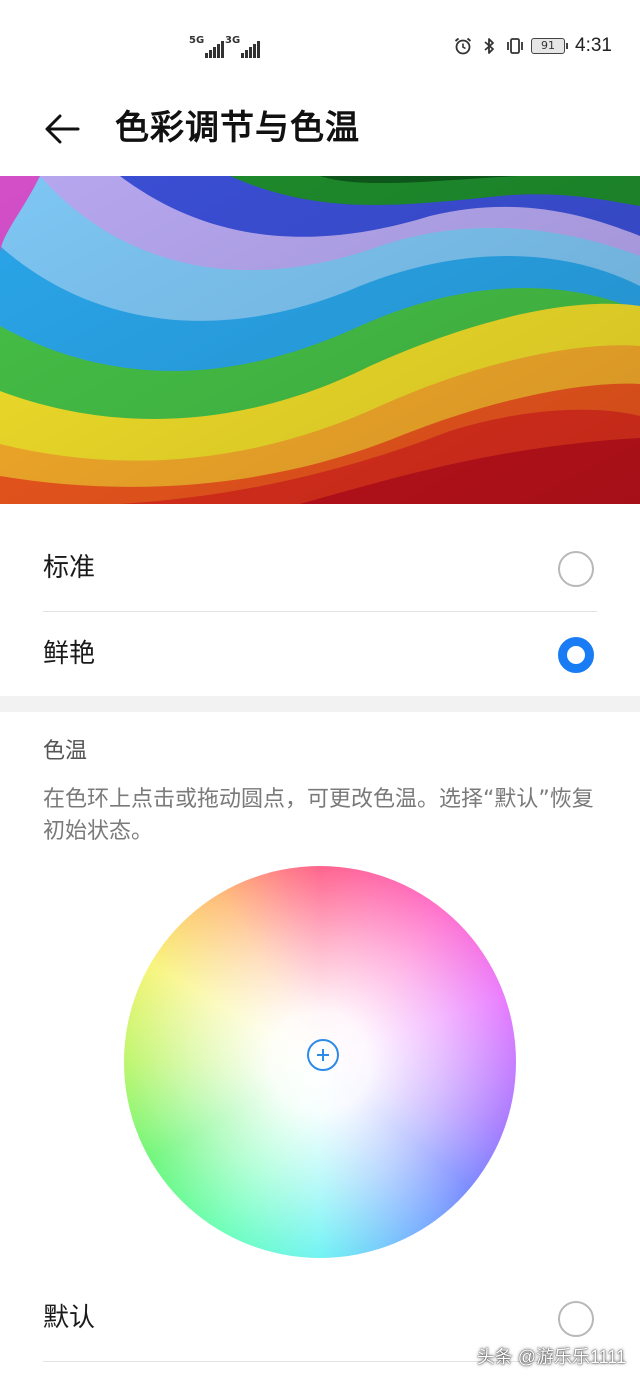 Image resolution: width=640 pixels, height=1387 pixels. What do you see at coordinates (515, 46) in the screenshot?
I see `vibrate-icon` at bounding box center [515, 46].